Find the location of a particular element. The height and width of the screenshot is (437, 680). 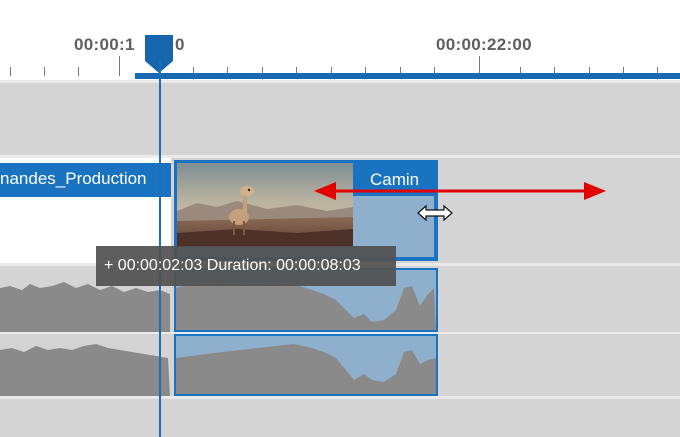

audio-waveform-bottom is located at coordinates (219, 365).